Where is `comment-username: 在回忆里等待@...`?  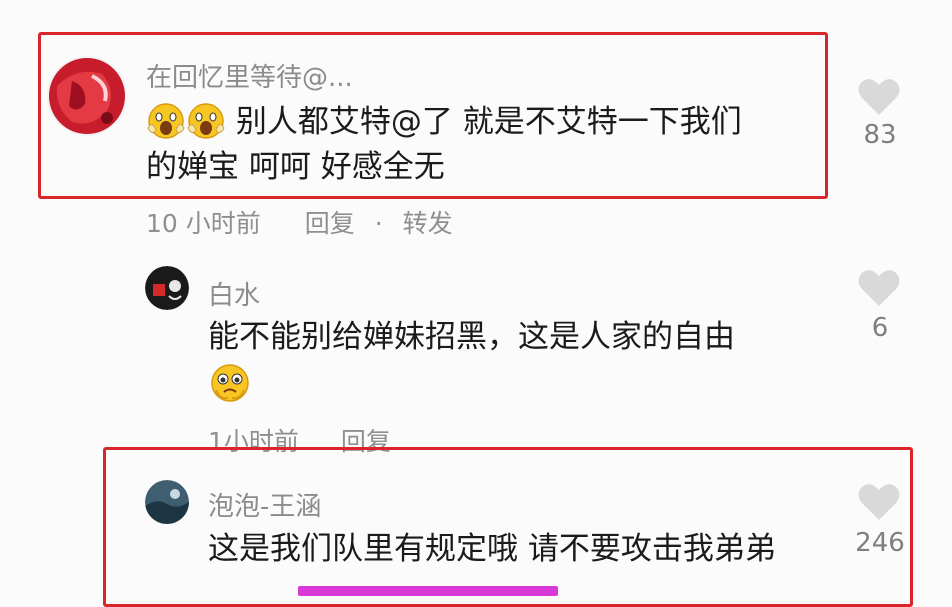 comment-username: 在回忆里等待@... is located at coordinates (249, 75).